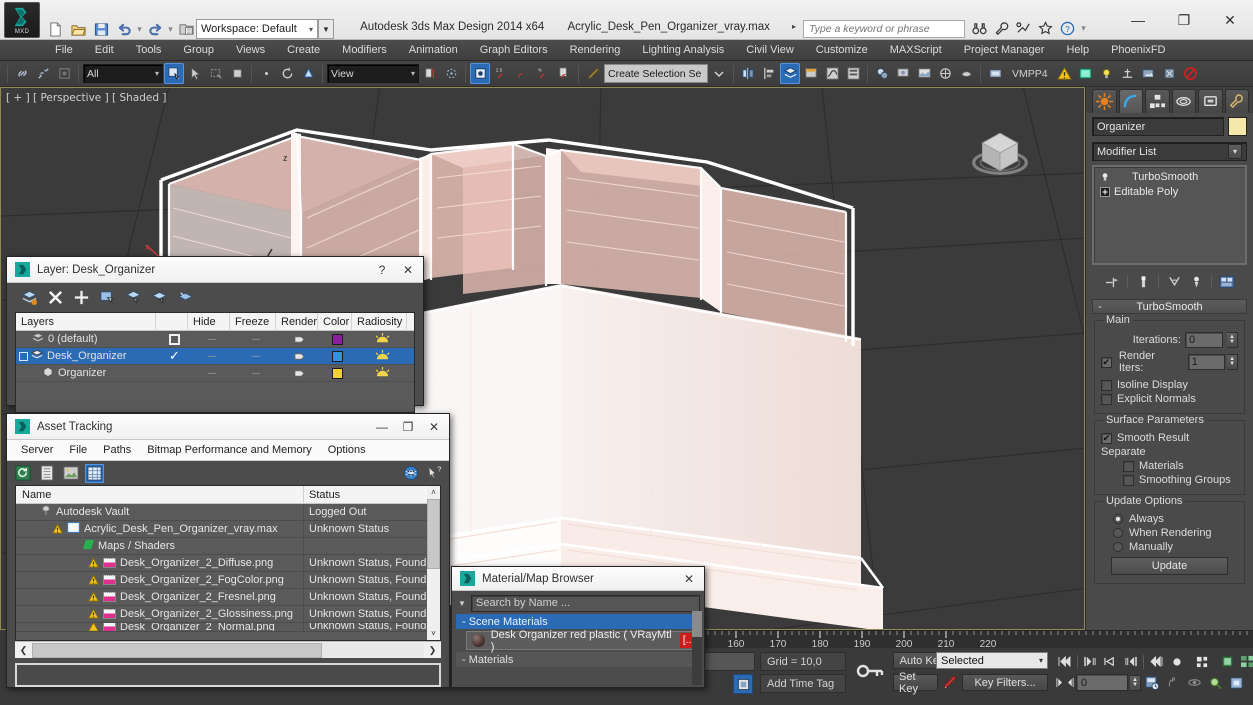  What do you see at coordinates (1236, 101) in the screenshot?
I see `tab-utilities` at bounding box center [1236, 101].